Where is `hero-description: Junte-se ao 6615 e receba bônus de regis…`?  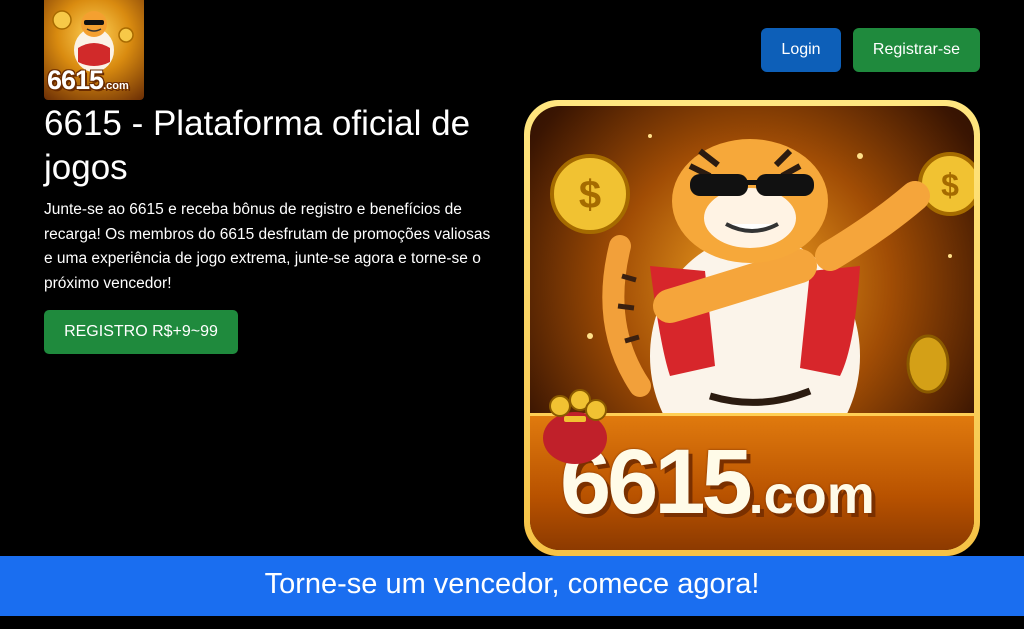 hero-description: Junte-se ao 6615 e receba bônus de regis… is located at coordinates (267, 246).